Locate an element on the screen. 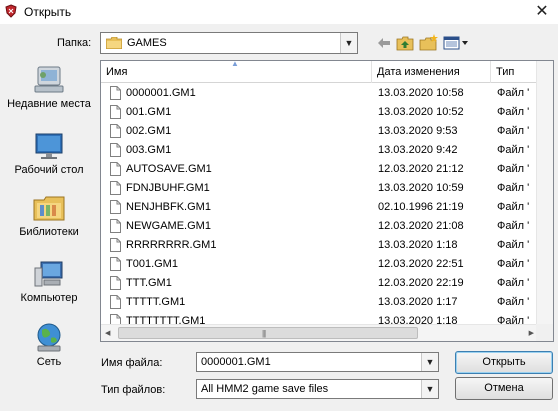 This screenshot has height=411, width=558. place-libraries: Библиотеки is located at coordinates (49, 215).